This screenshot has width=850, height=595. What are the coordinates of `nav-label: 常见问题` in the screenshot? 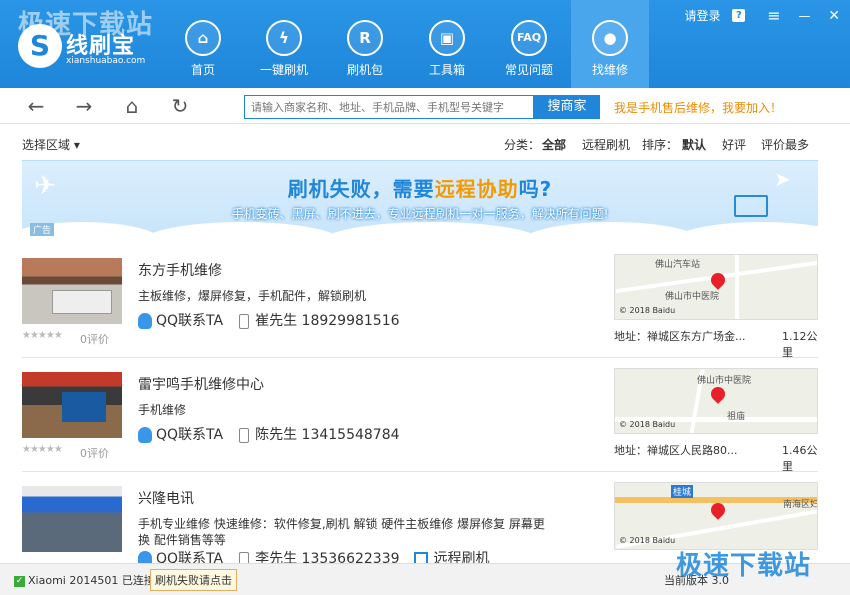 It's located at (528, 70).